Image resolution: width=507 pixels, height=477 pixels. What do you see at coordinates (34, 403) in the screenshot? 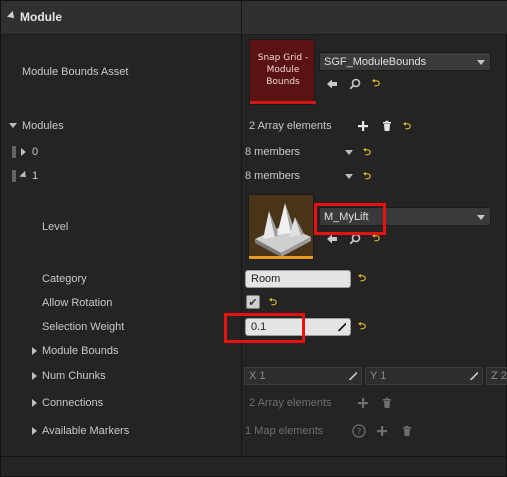
I see `connections-expand-arrow-icon` at bounding box center [34, 403].